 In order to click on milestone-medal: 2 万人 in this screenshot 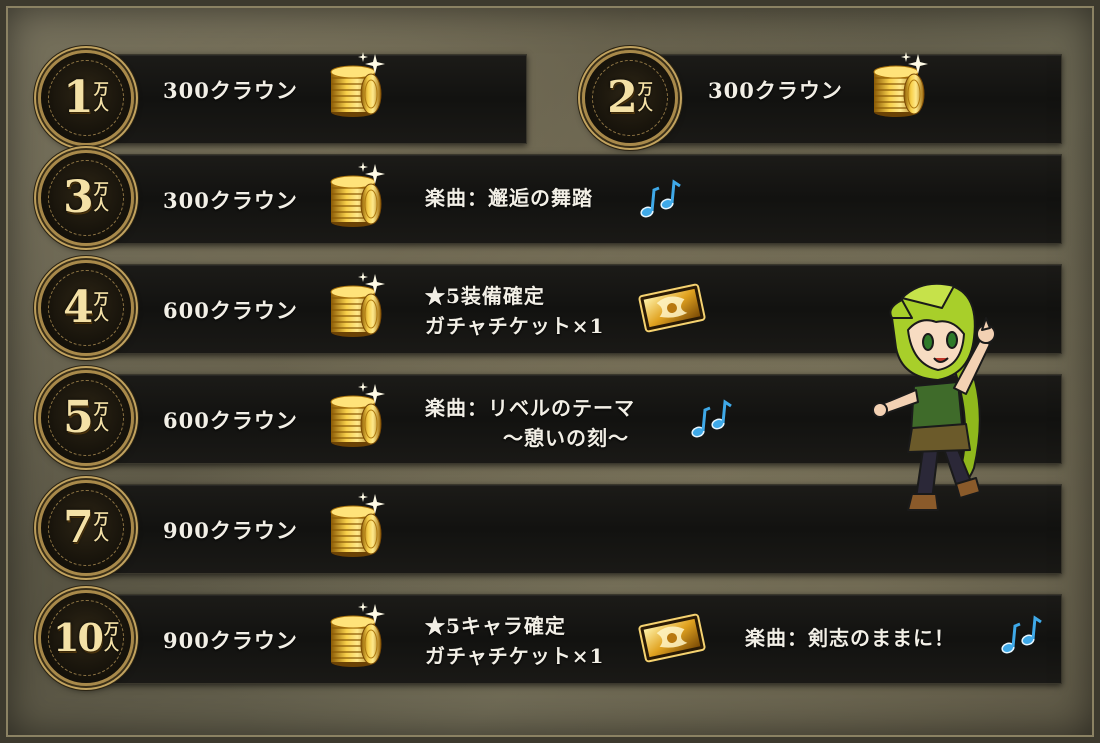, I will do `click(630, 98)`.